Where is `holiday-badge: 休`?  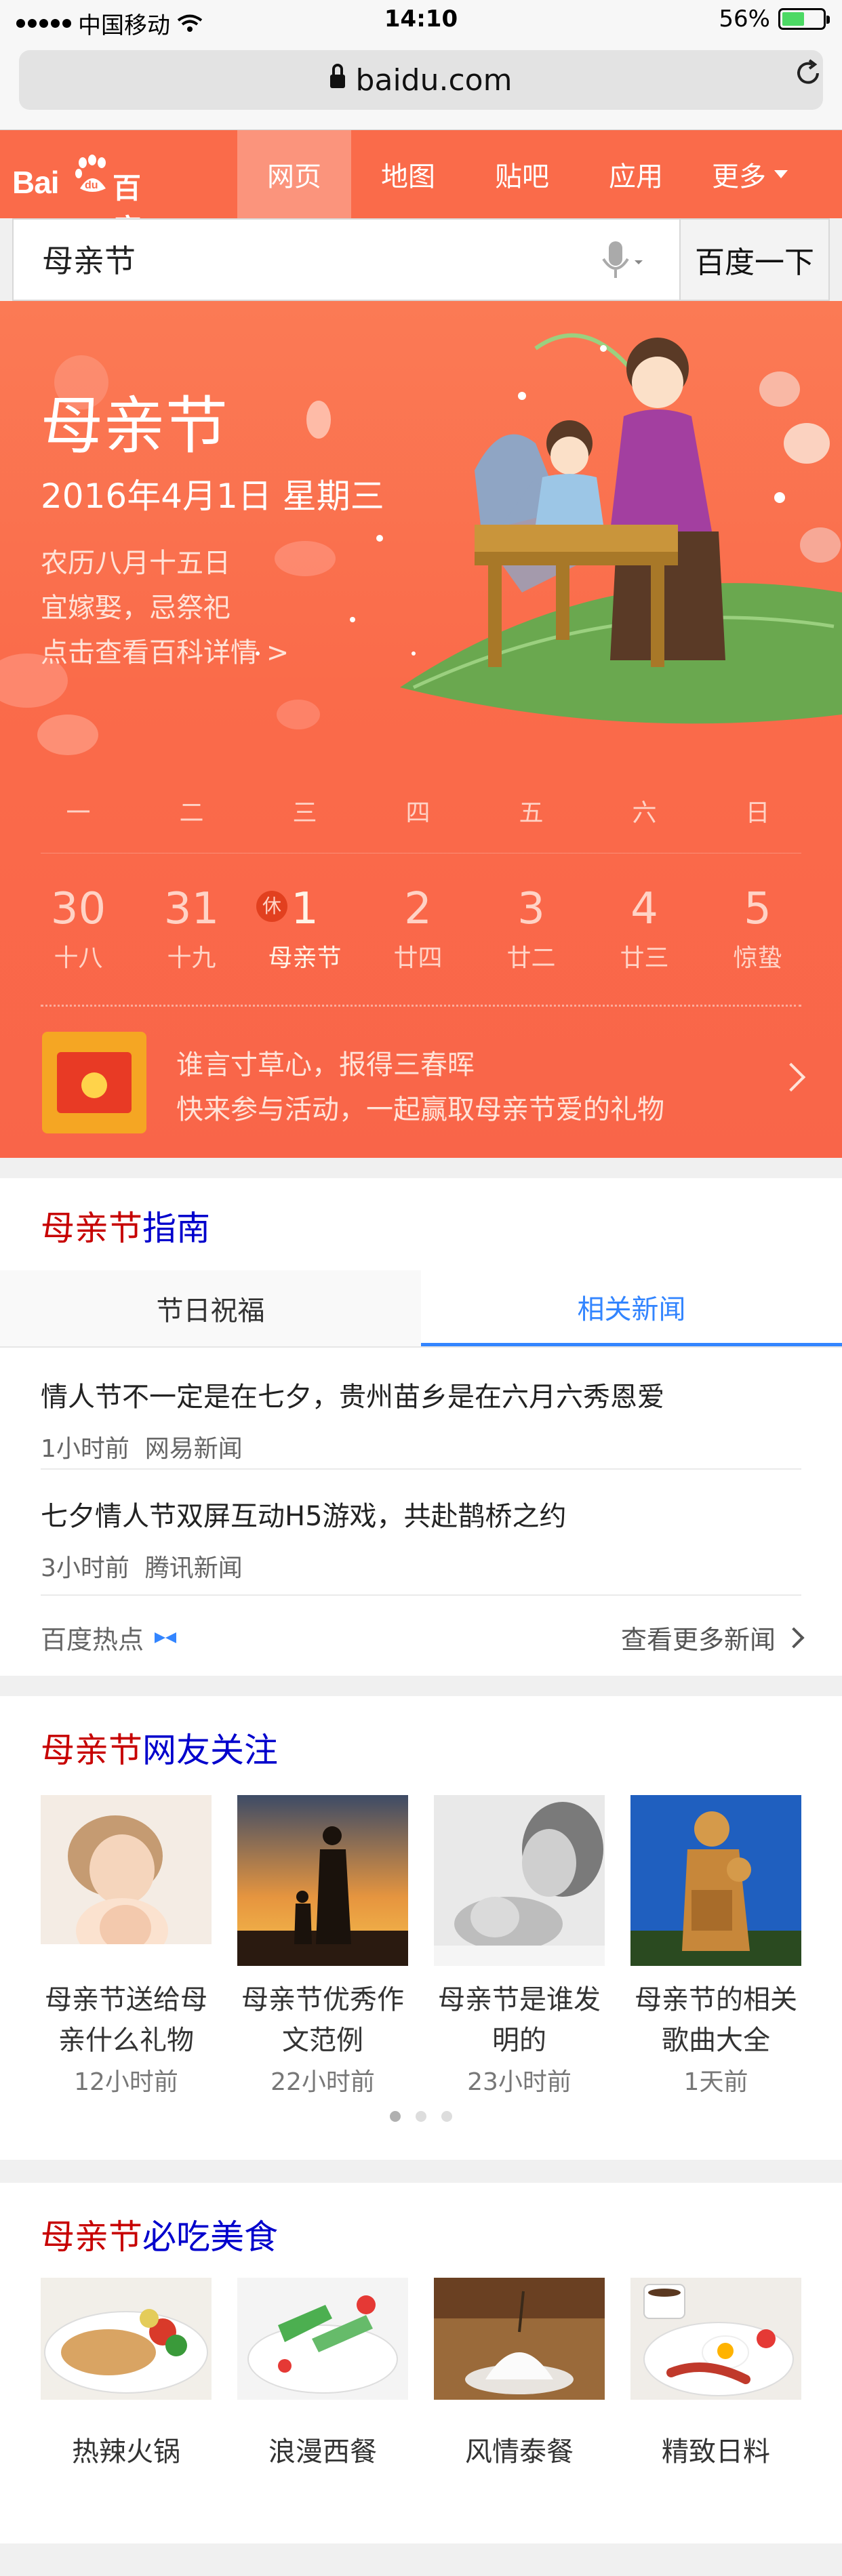
holiday-badge: 休 is located at coordinates (271, 906).